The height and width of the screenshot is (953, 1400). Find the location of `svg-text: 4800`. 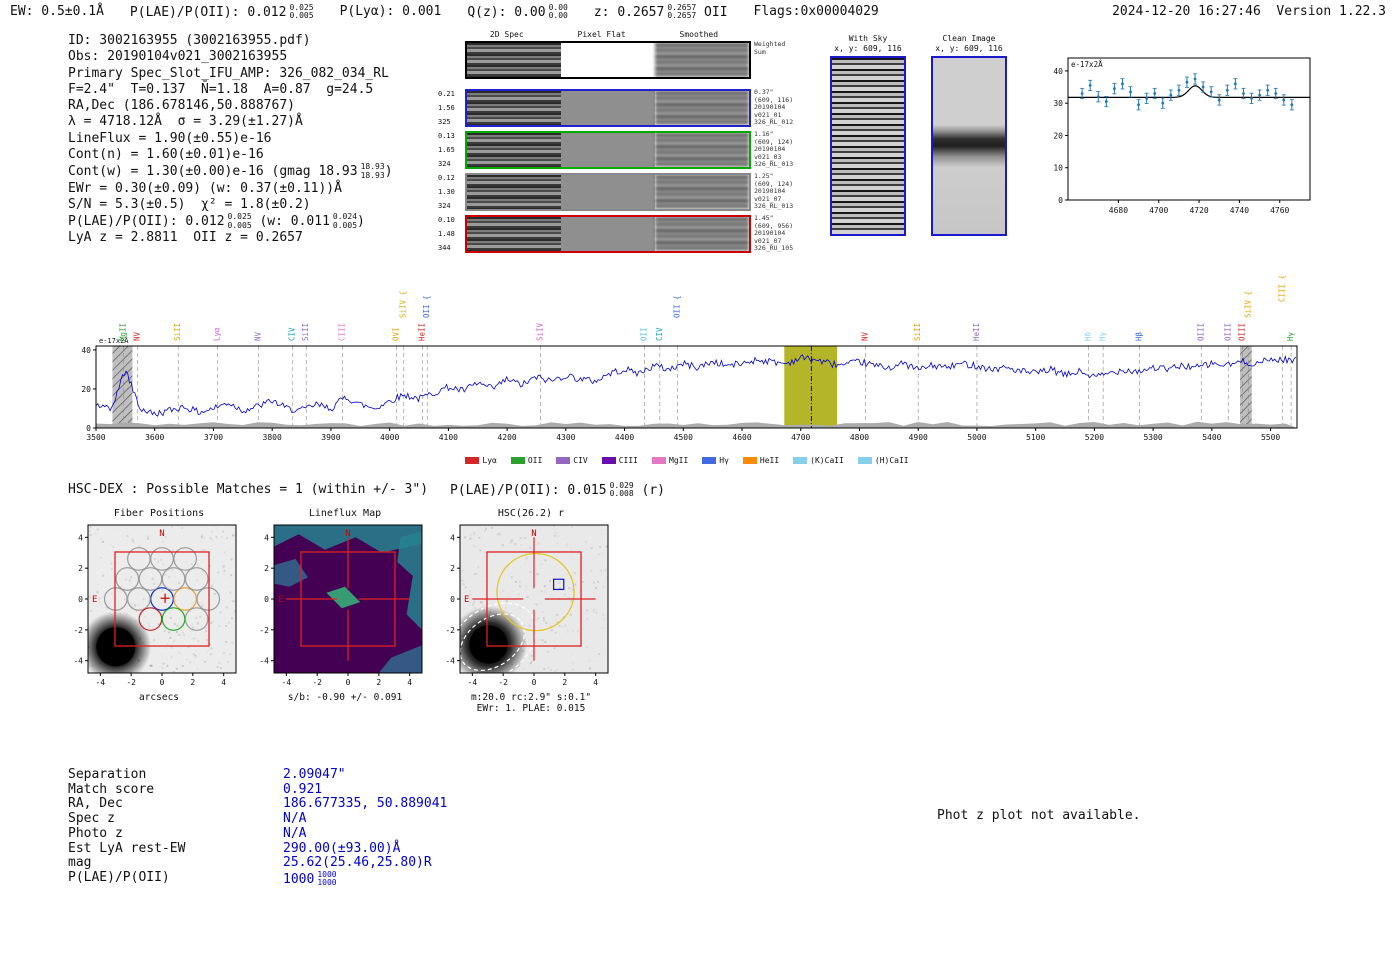

svg-text: 4800 is located at coordinates (859, 437).